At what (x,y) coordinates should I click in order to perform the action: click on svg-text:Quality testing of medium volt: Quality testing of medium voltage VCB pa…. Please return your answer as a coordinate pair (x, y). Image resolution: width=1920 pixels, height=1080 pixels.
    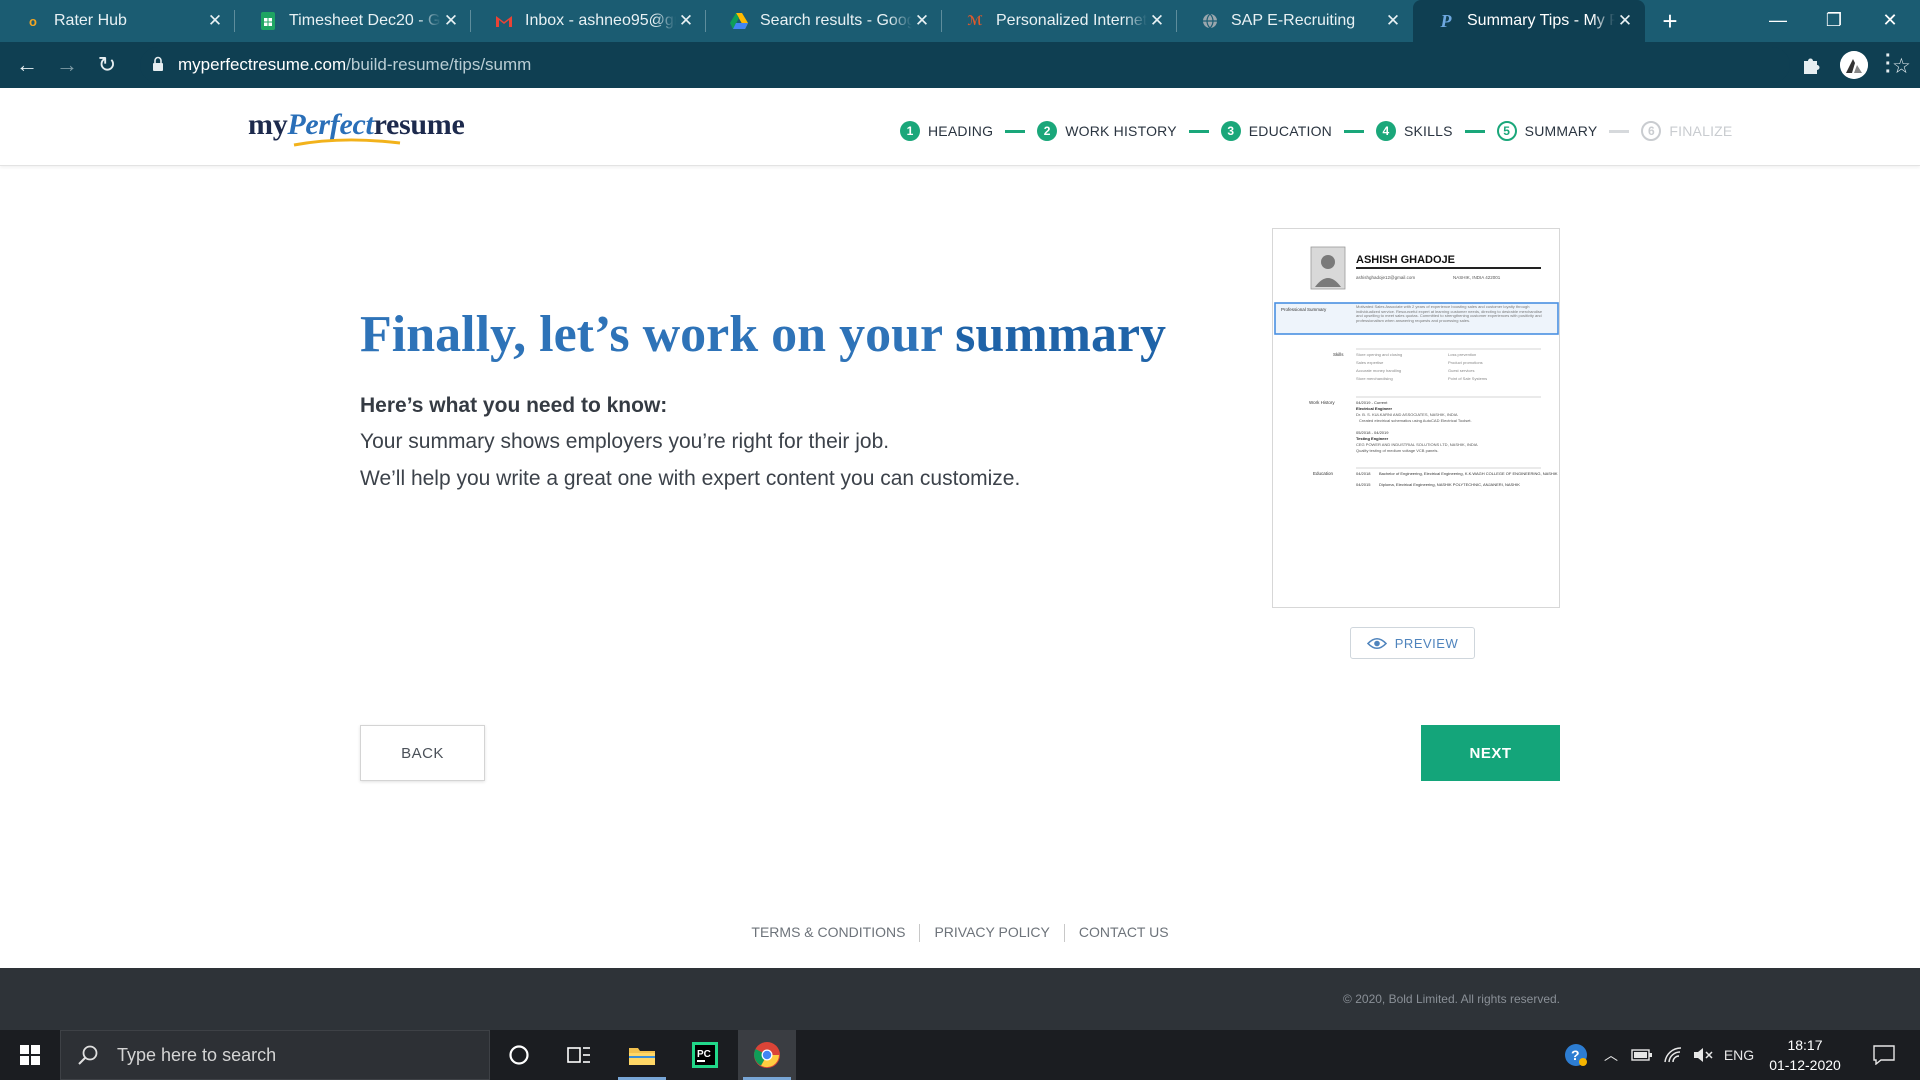
    Looking at the image, I should click on (1397, 450).